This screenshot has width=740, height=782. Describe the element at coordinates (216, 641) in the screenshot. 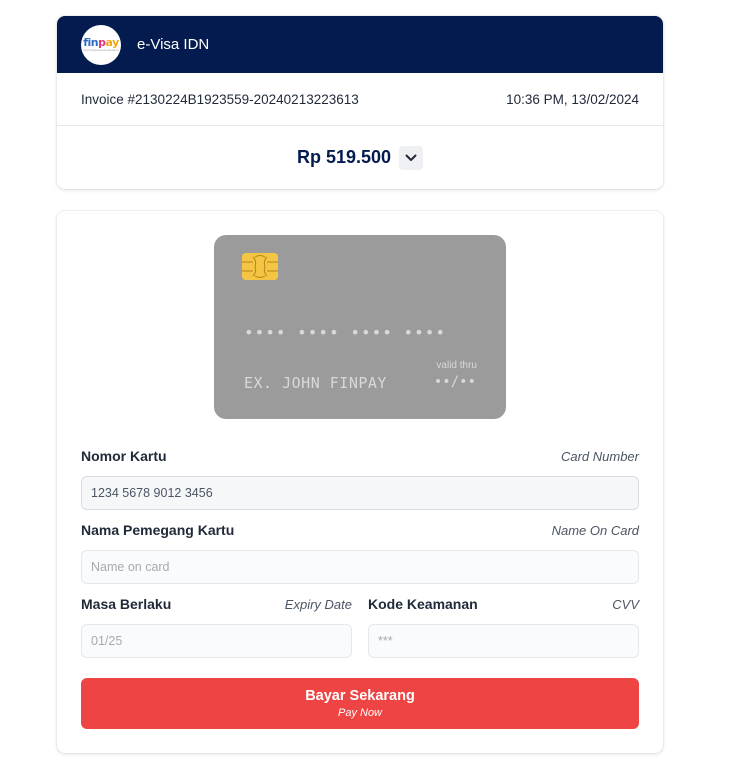

I see `expiry-input` at that location.